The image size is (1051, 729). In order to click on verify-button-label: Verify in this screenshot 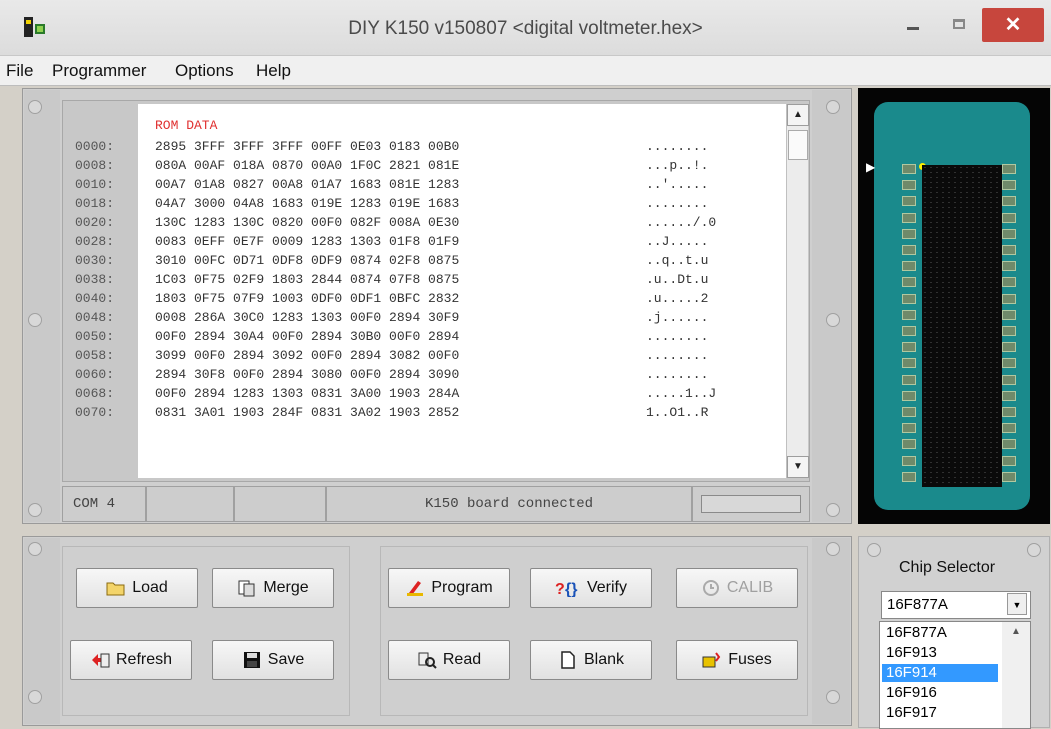, I will do `click(606, 587)`.